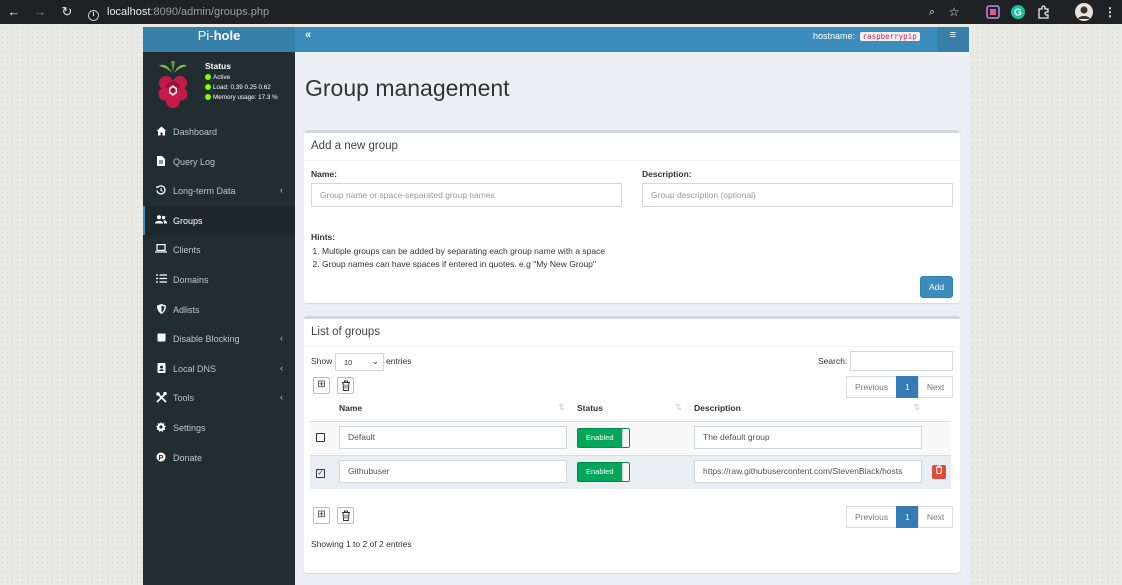  Describe the element at coordinates (1044, 12) in the screenshot. I see `extensions-puzzle-icon` at that location.